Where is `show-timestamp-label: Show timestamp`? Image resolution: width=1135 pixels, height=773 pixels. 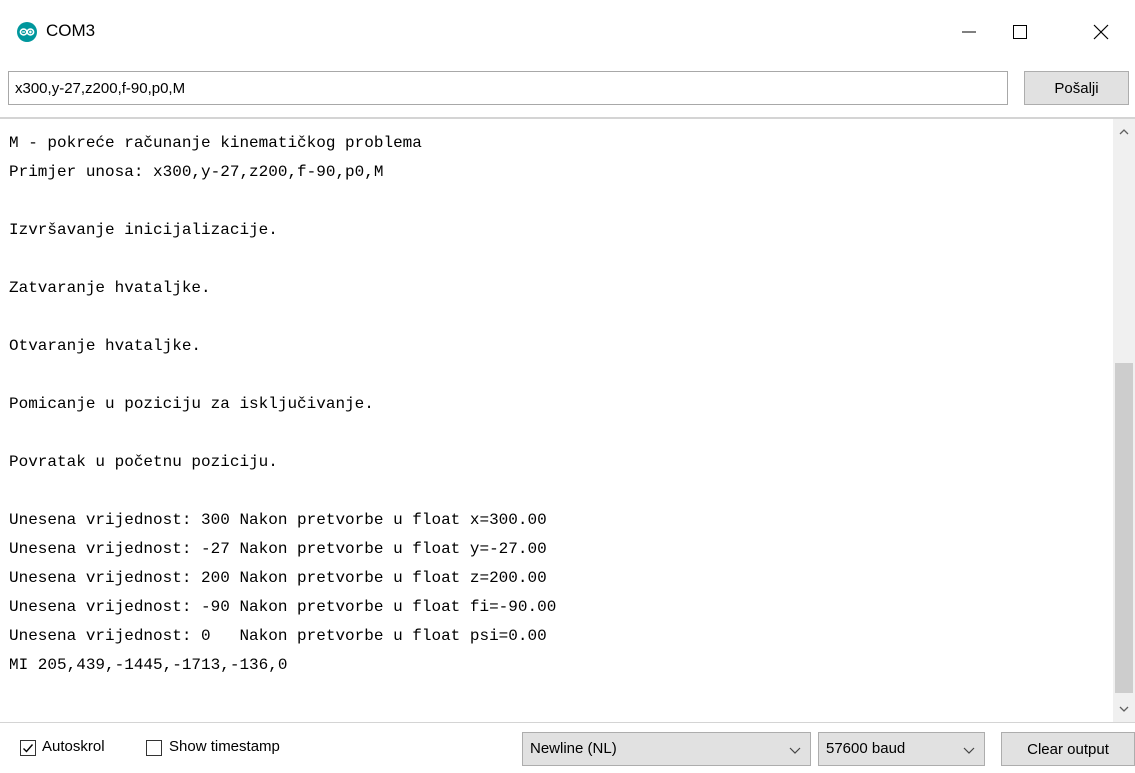
show-timestamp-label: Show timestamp is located at coordinates (224, 746).